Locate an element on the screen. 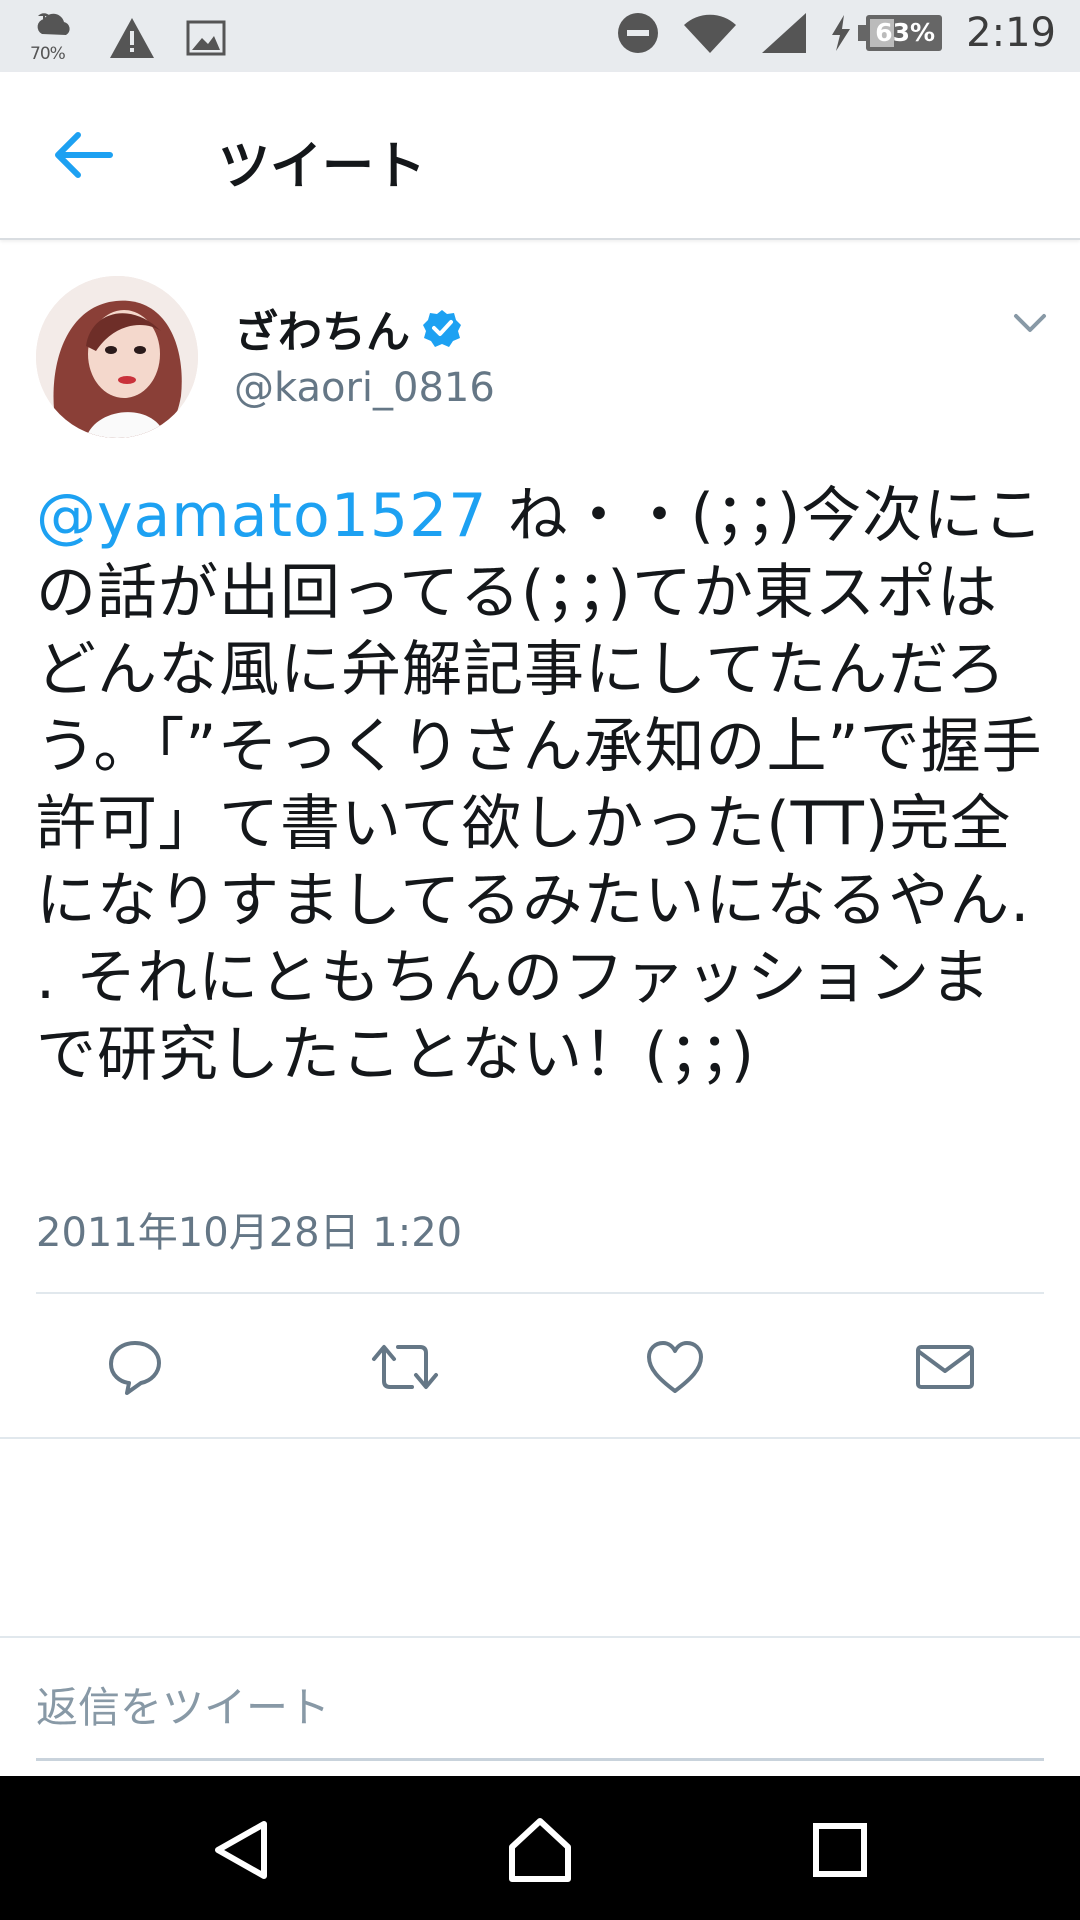  home-nav-icon is located at coordinates (540, 1850).